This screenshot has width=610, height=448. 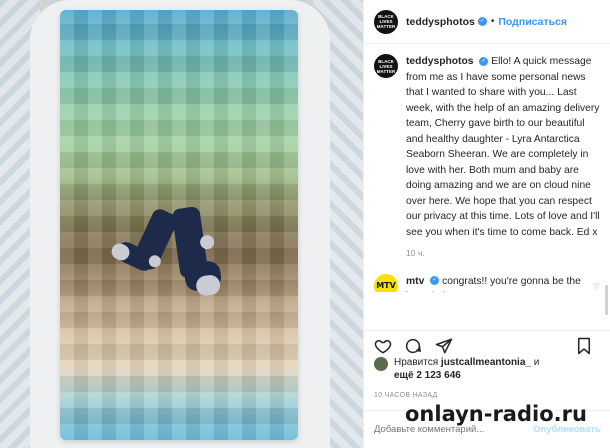 What do you see at coordinates (386, 282) in the screenshot?
I see `commenter-avatar: MTV` at bounding box center [386, 282].